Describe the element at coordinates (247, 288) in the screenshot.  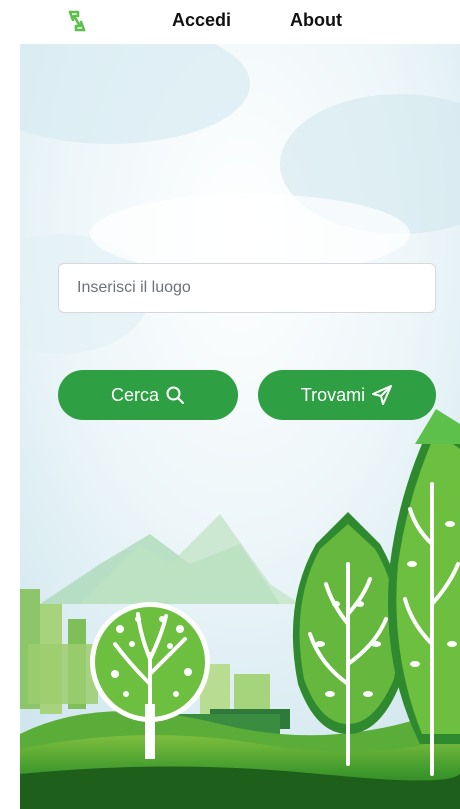
I see `place-search-input` at that location.